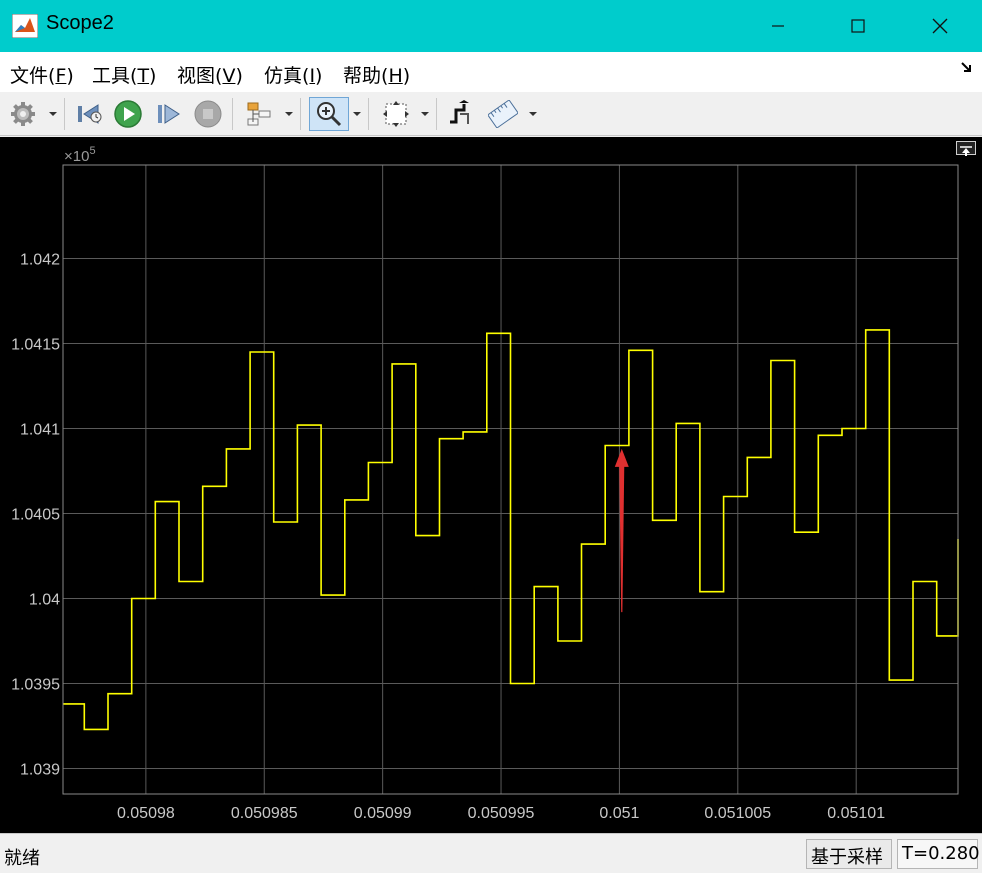 The width and height of the screenshot is (982, 873). I want to click on y-tick-label: 1.04, so click(44, 600).